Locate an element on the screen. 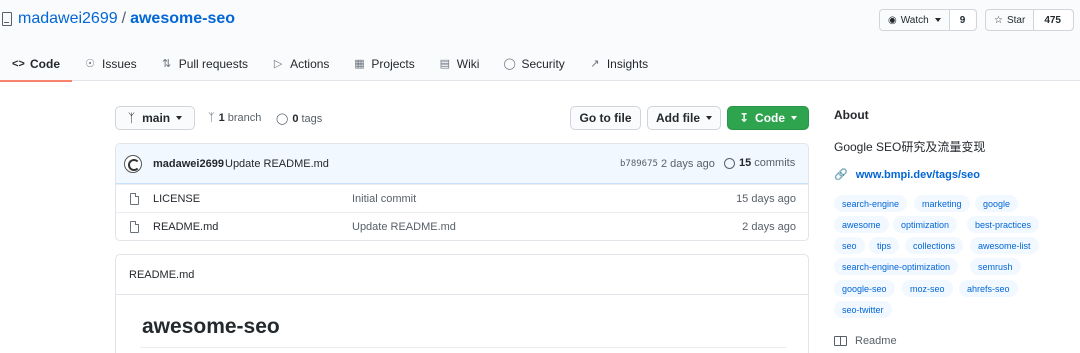  book-icon is located at coordinates (840, 341).